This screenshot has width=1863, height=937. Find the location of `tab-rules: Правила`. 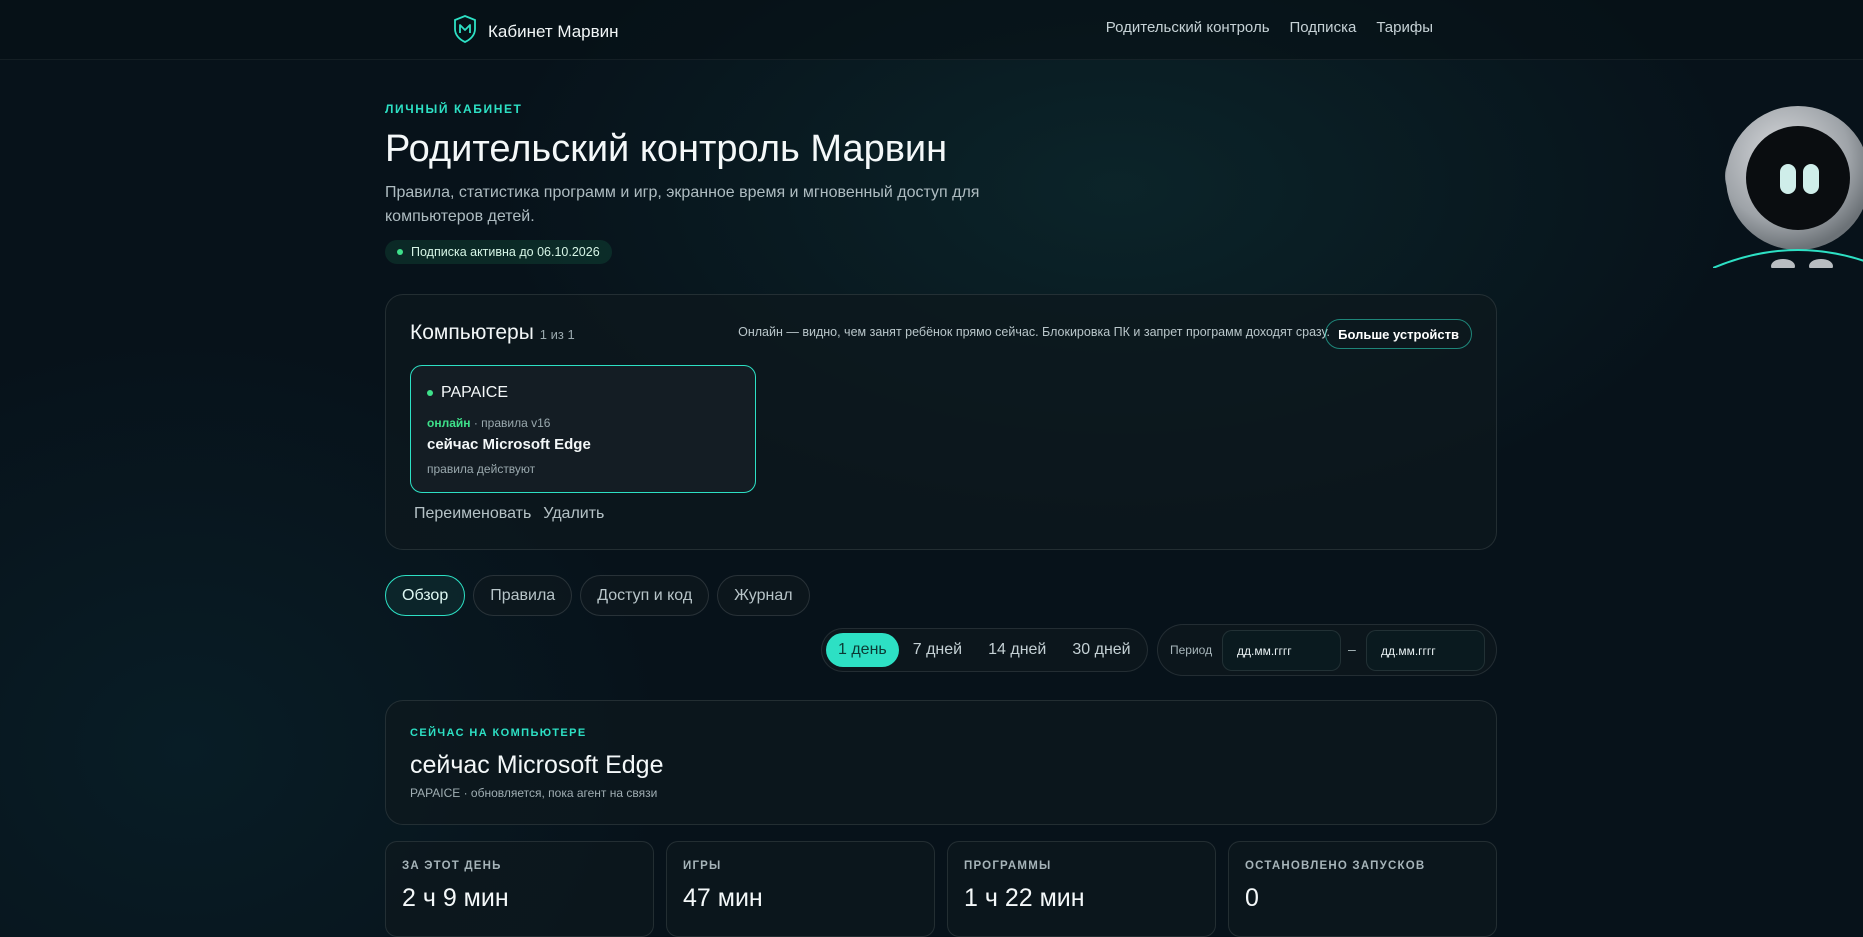

tab-rules: Правила is located at coordinates (523, 595).